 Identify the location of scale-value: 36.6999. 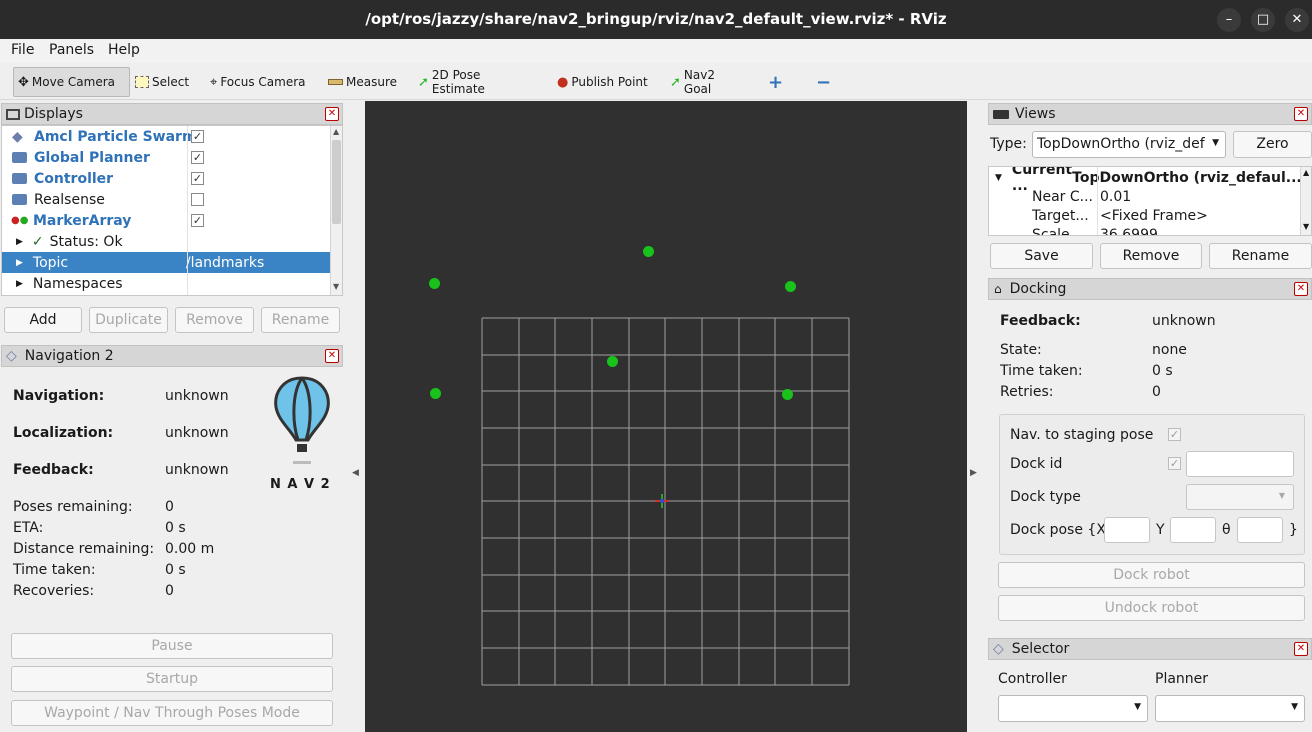
(1129, 231).